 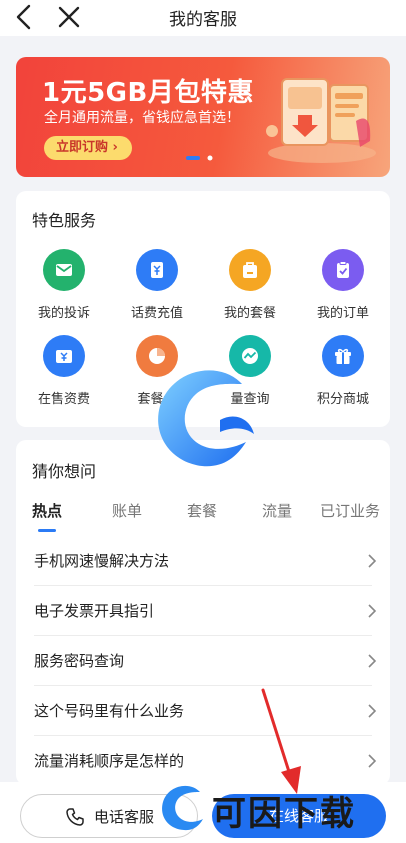 What do you see at coordinates (64, 285) in the screenshot?
I see `service-complaints: 我的投诉` at bounding box center [64, 285].